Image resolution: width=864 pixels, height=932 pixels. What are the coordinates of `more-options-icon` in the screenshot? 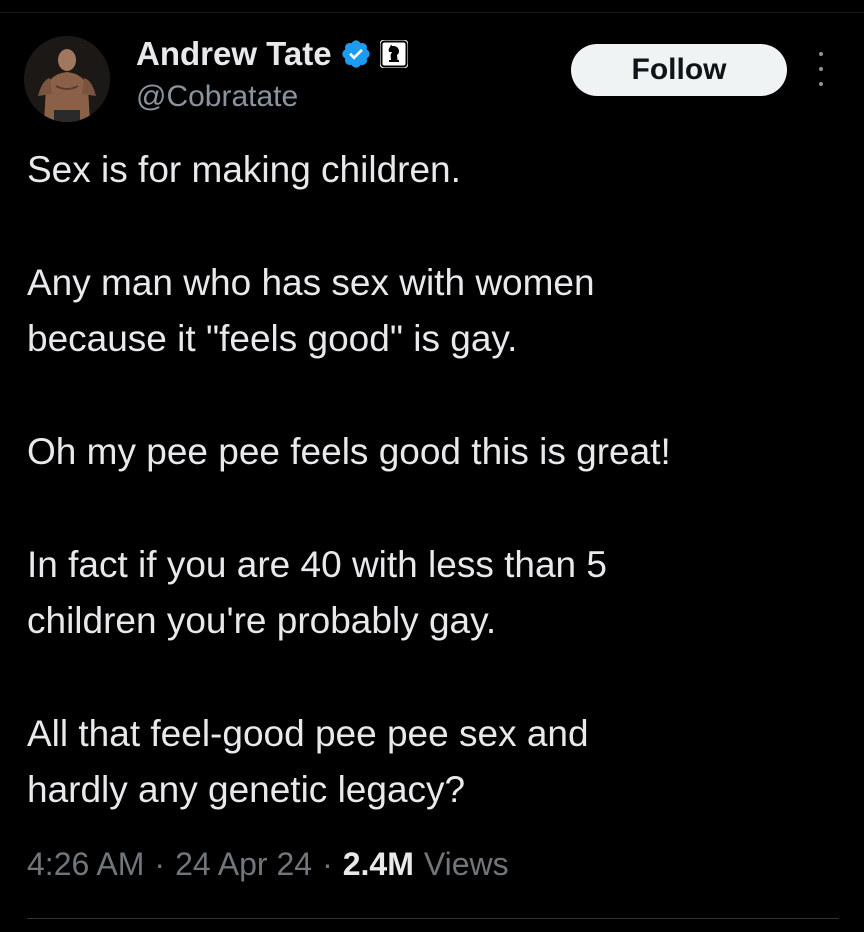 It's located at (821, 69).